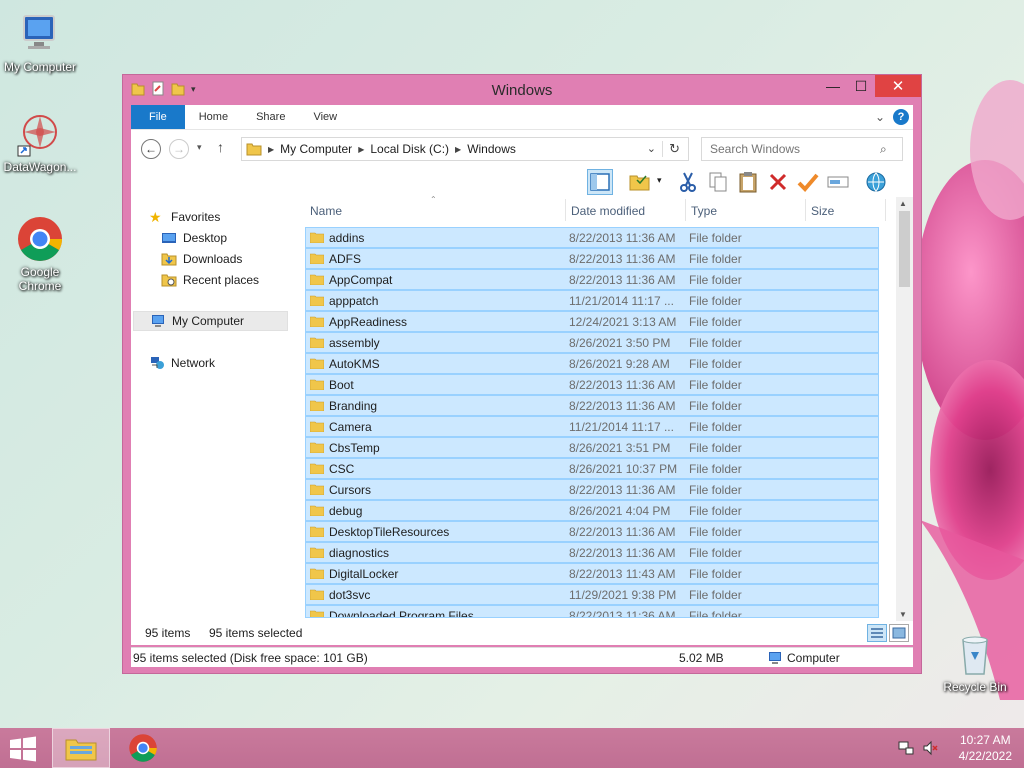 The width and height of the screenshot is (1024, 768). Describe the element at coordinates (808, 182) in the screenshot. I see `rename-button` at that location.